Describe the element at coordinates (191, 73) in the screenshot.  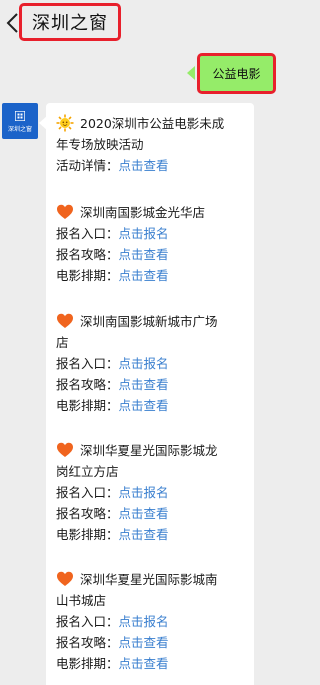
I see `user-bubble-tail` at that location.